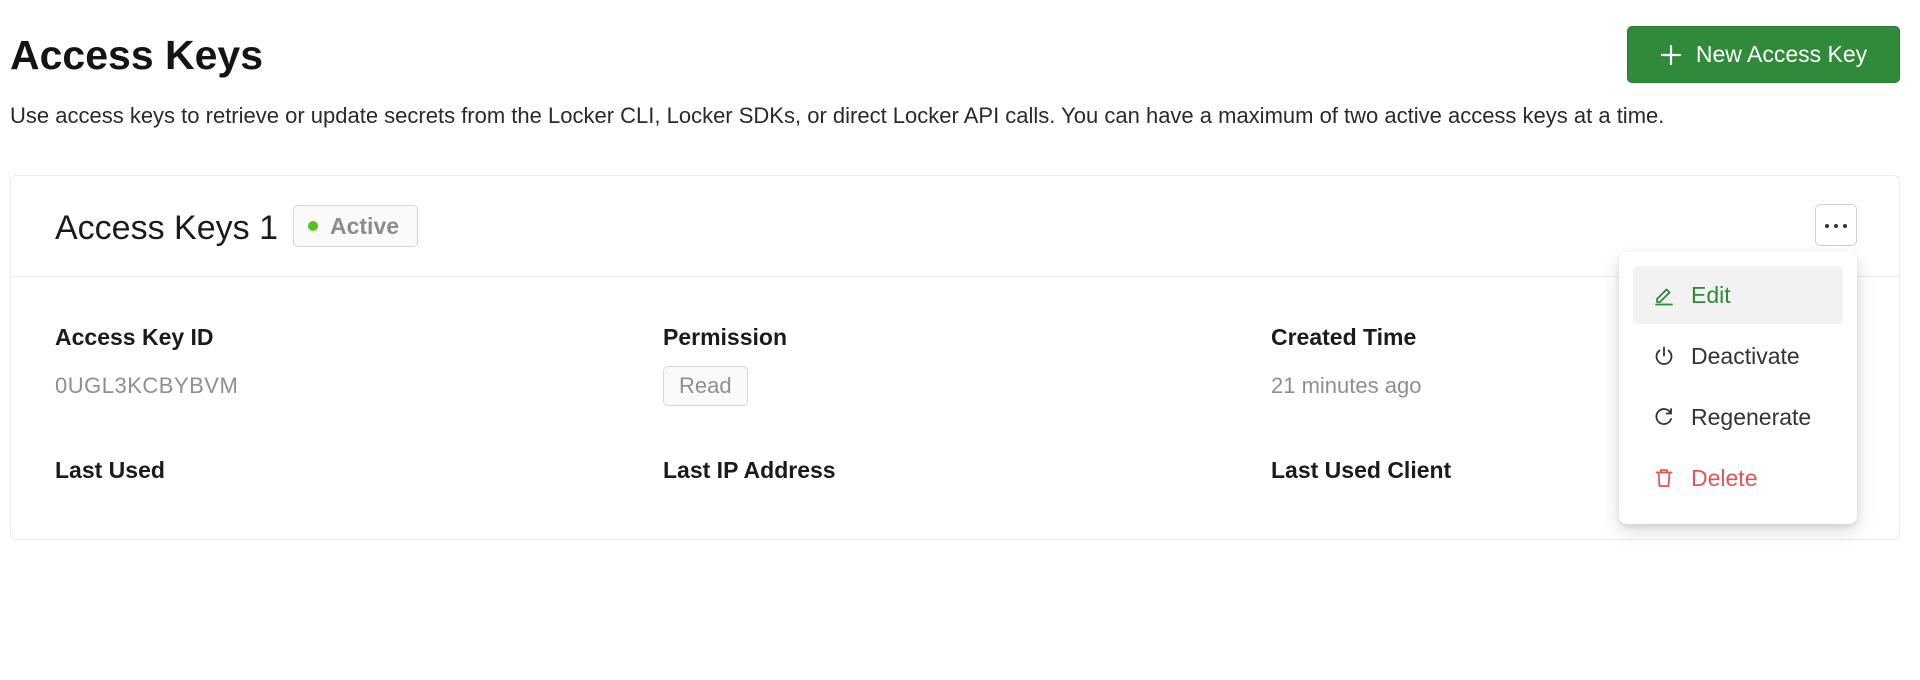 The width and height of the screenshot is (1920, 680). What do you see at coordinates (1664, 478) in the screenshot?
I see `trash-icon` at bounding box center [1664, 478].